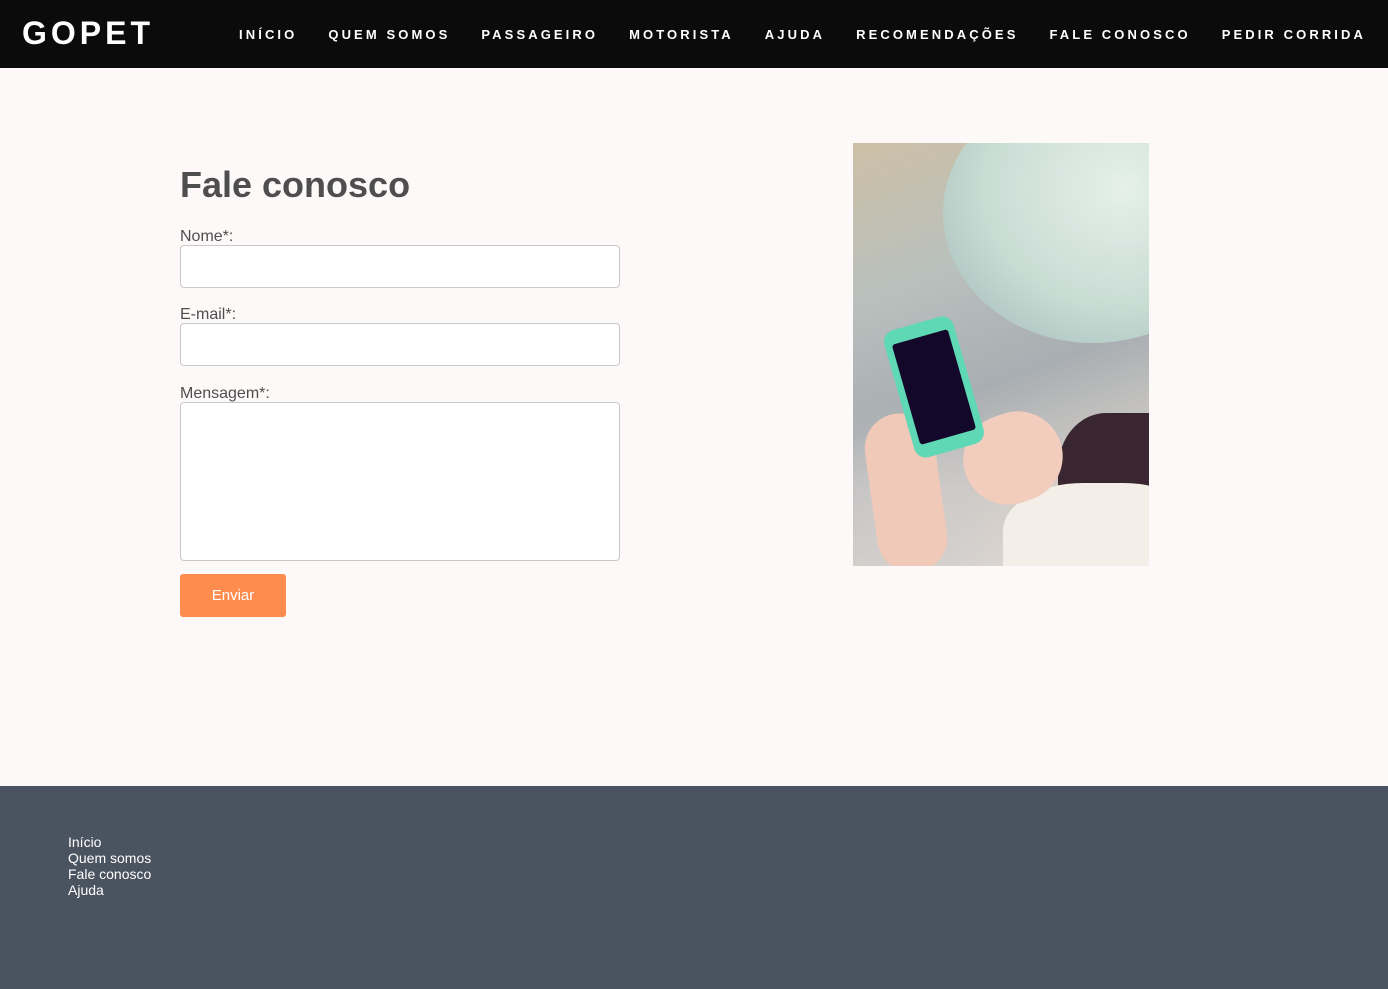 The height and width of the screenshot is (989, 1388). What do you see at coordinates (109, 842) in the screenshot?
I see `footer-item: Início` at bounding box center [109, 842].